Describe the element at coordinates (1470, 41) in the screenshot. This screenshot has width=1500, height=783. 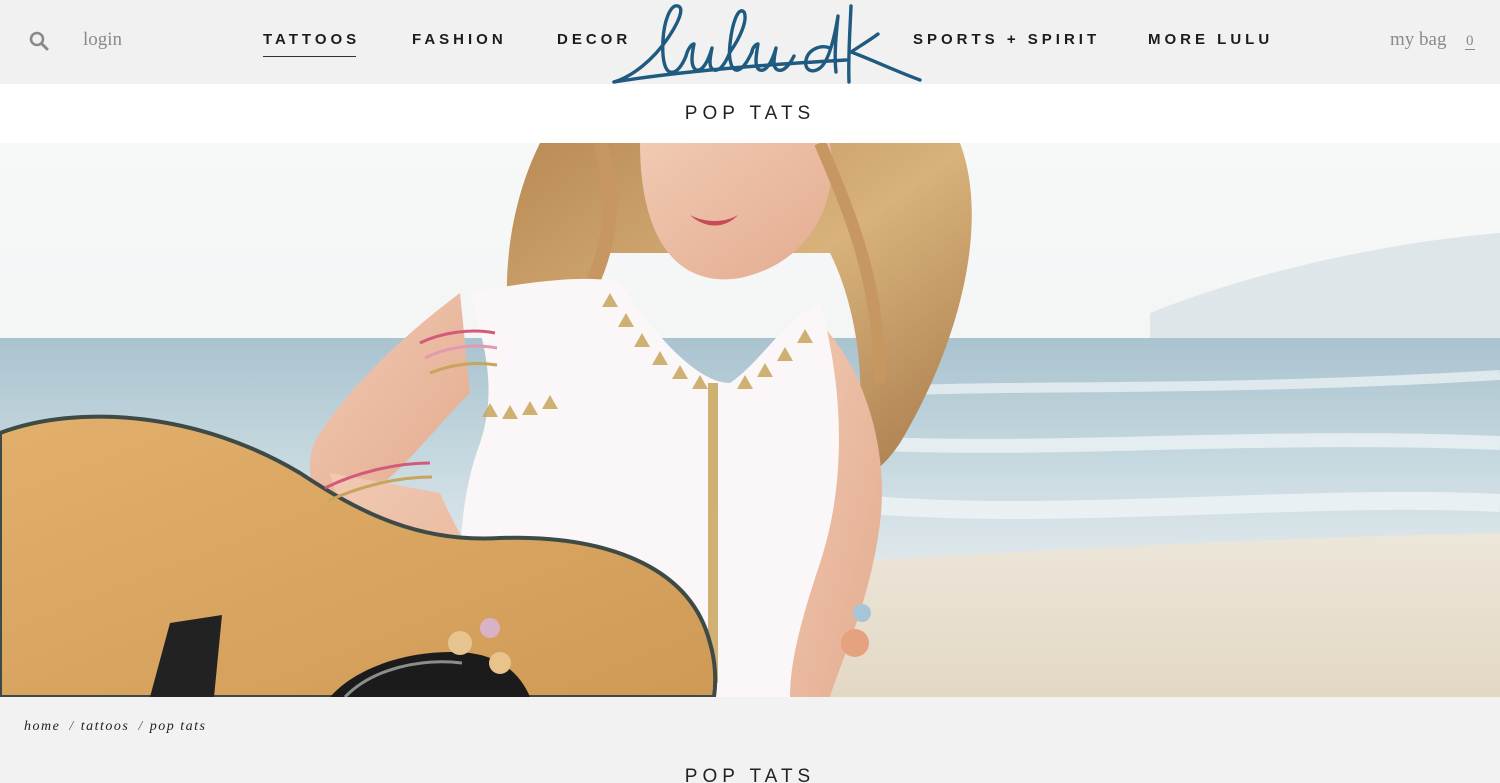
I see `bag-count-badge: 0` at that location.